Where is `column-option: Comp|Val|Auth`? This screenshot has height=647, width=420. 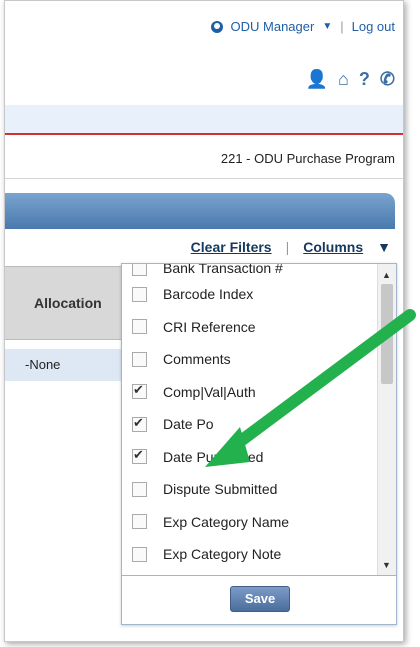 column-option: Comp|Val|Auth is located at coordinates (249, 392).